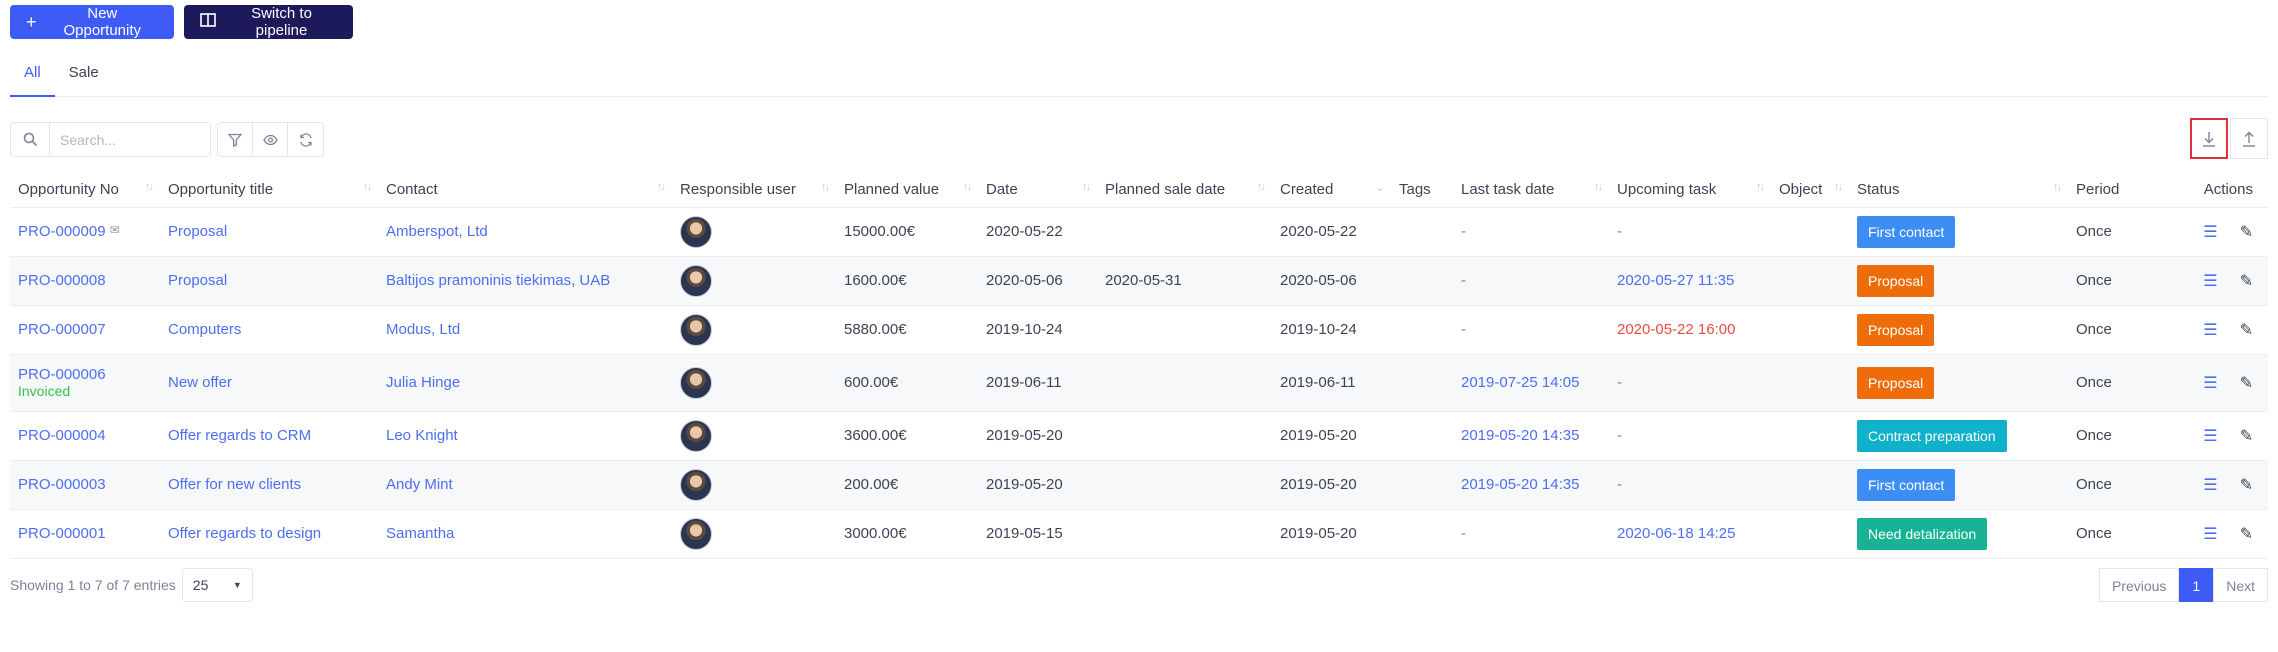 The width and height of the screenshot is (2278, 652). Describe the element at coordinates (208, 22) in the screenshot. I see `columns-icon` at that location.